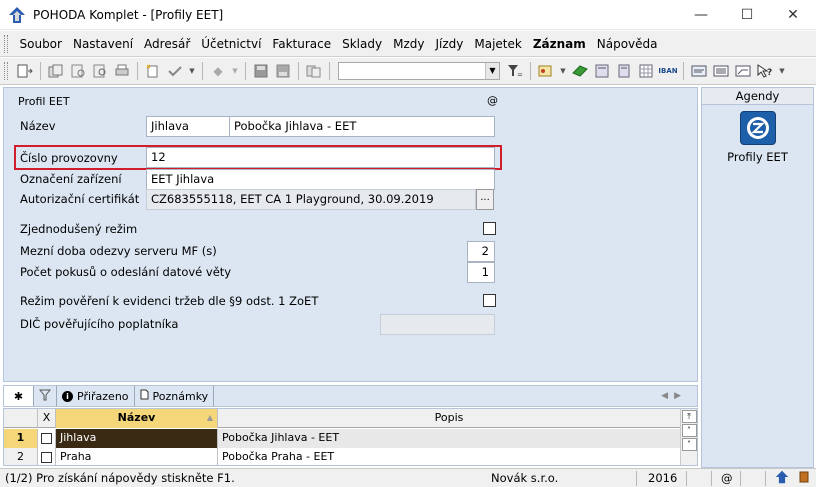 Image resolution: width=816 pixels, height=487 pixels. What do you see at coordinates (144, 396) in the screenshot?
I see `notes-page-icon` at bounding box center [144, 396].